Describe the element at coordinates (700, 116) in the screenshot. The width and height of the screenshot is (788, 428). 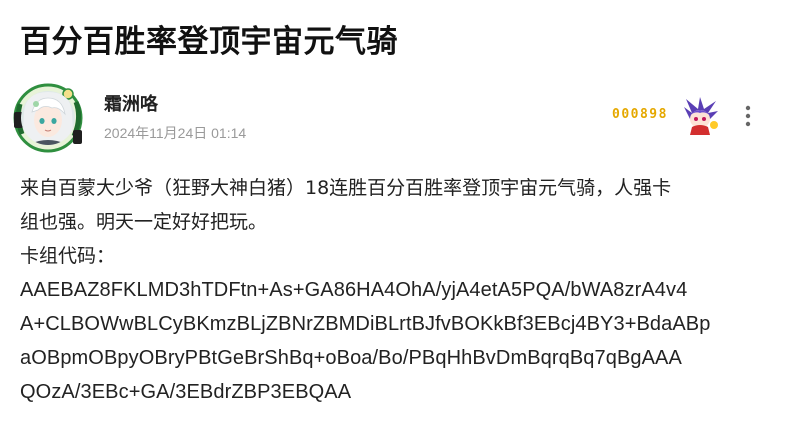
I see `badge-character-icon` at that location.